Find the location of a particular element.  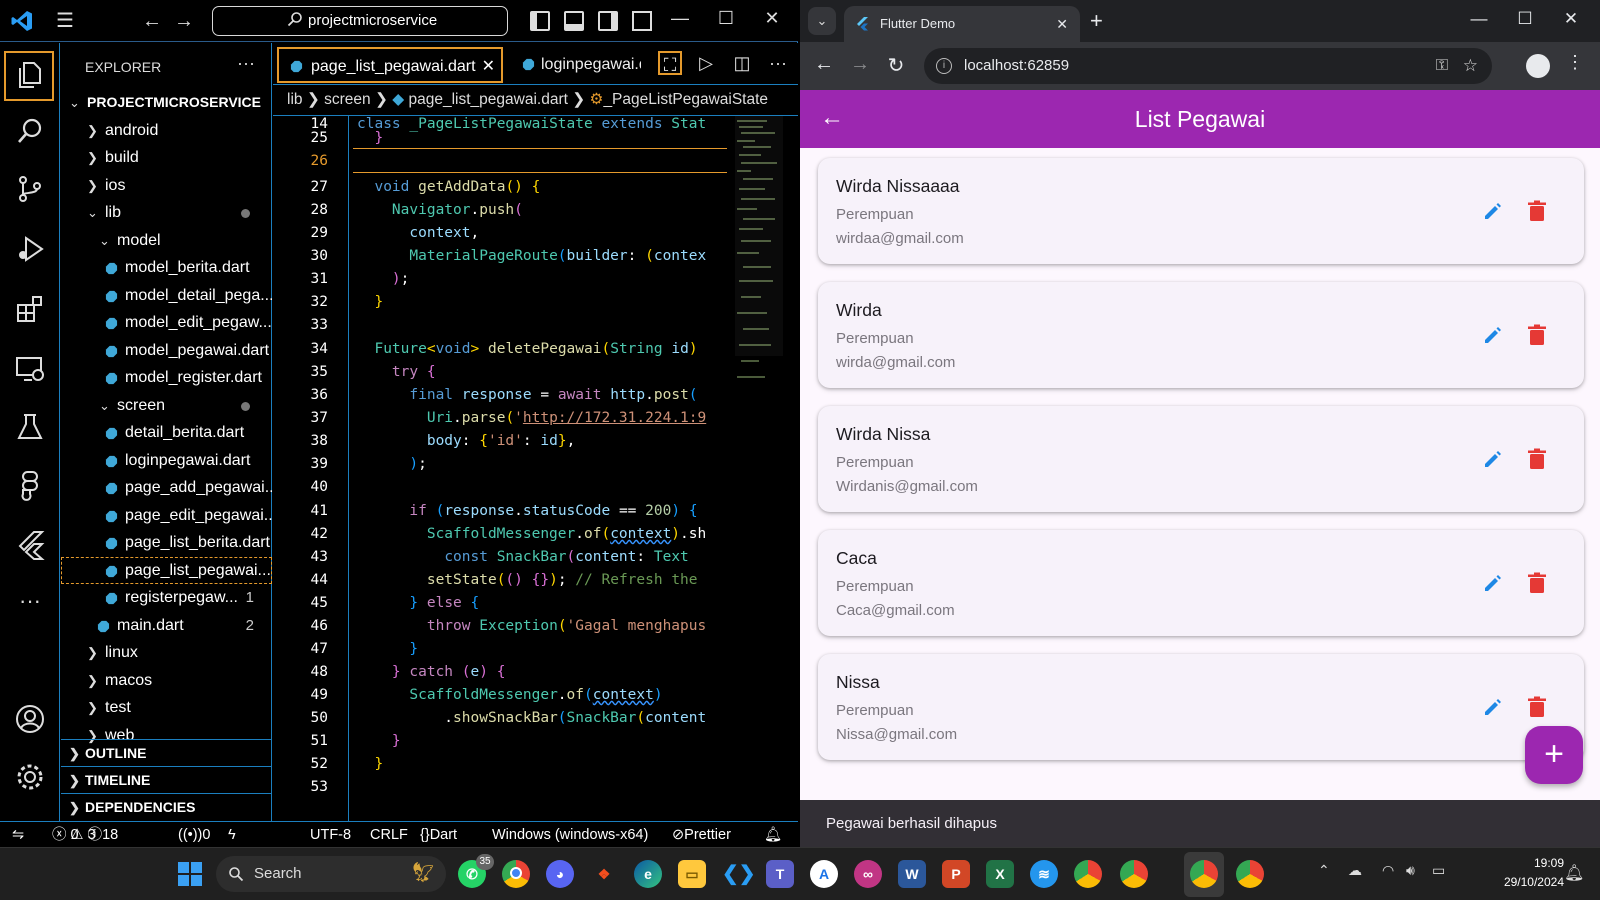

profile-avatar-icon is located at coordinates (1538, 66).